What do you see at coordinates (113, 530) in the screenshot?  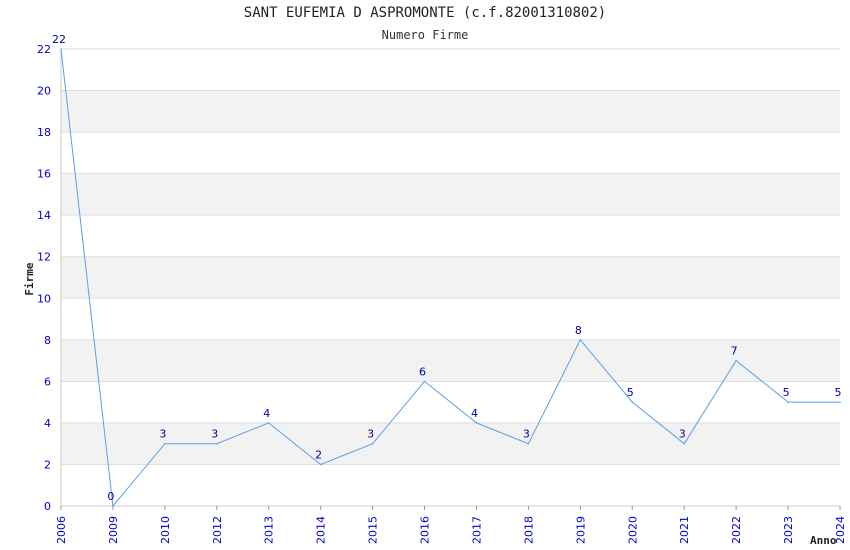 I see `x-tick-label: 2009` at bounding box center [113, 530].